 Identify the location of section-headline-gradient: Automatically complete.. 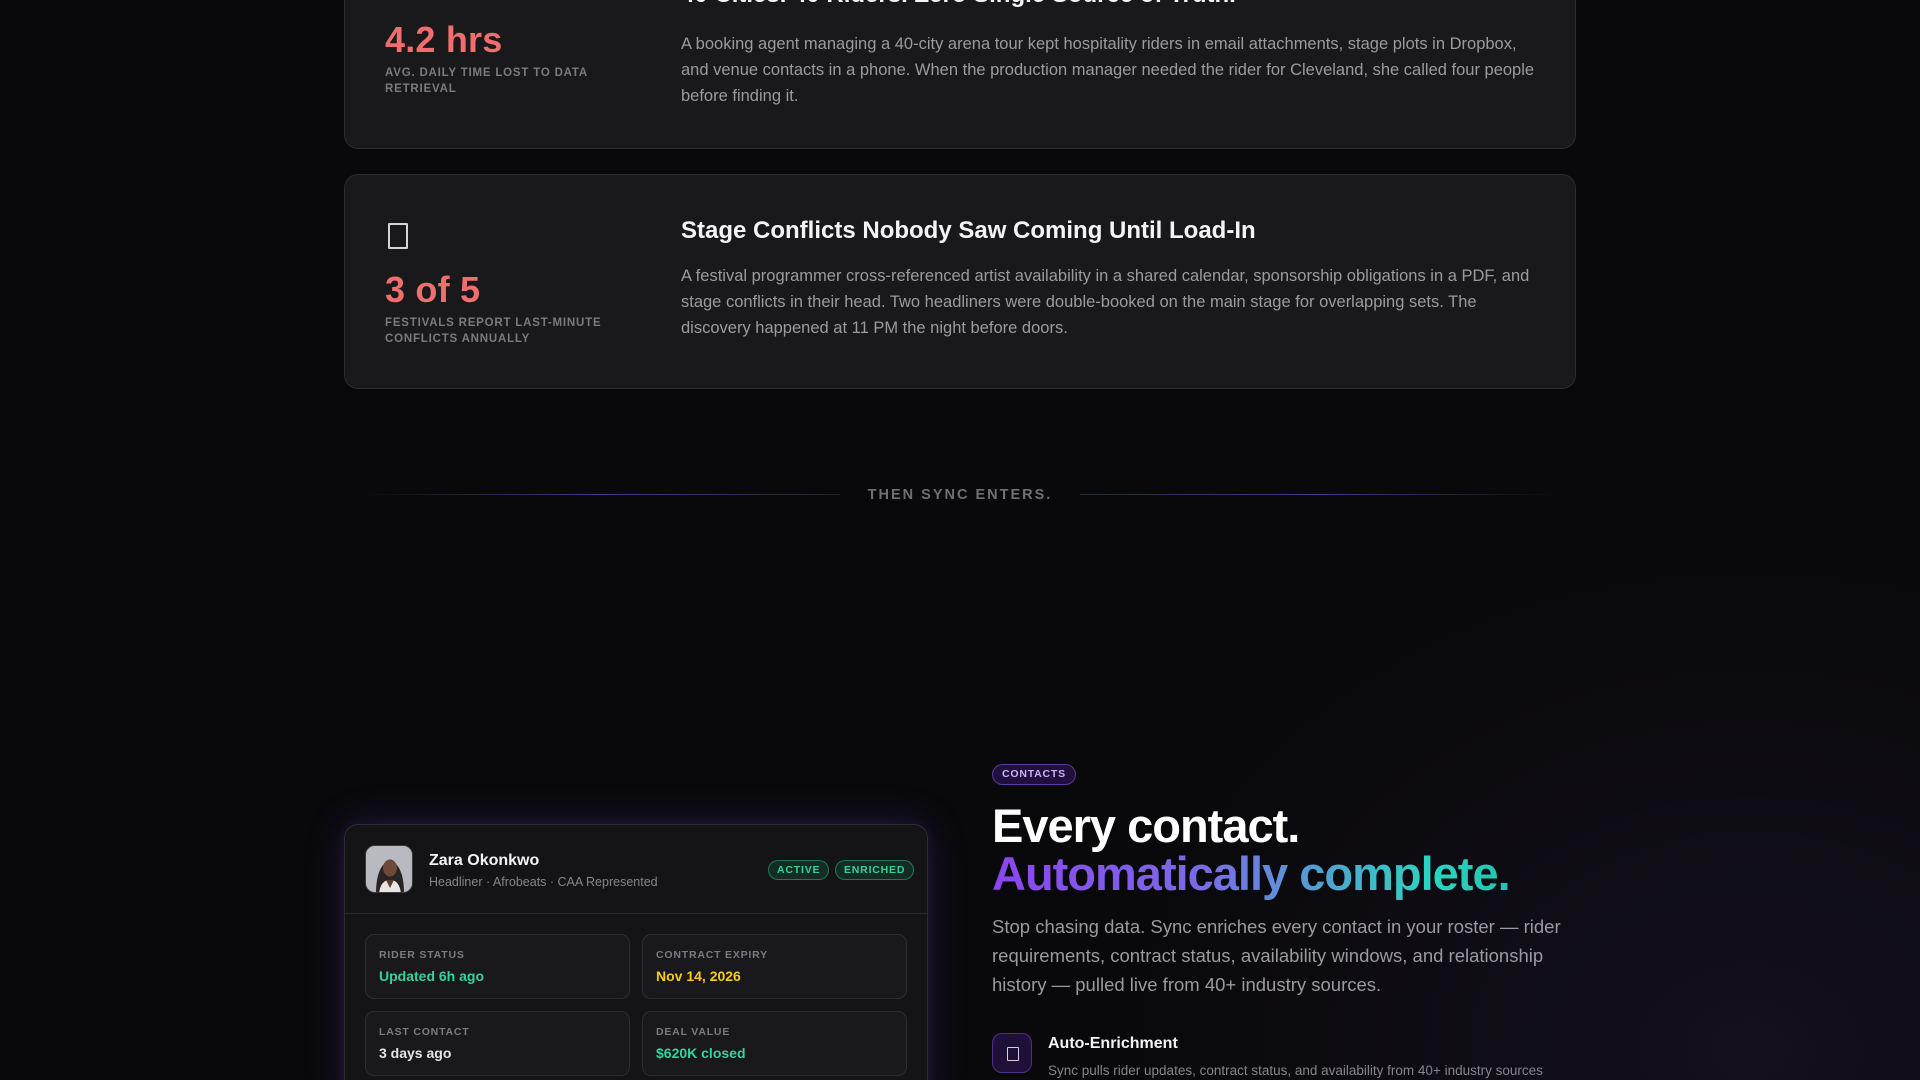
(1251, 873).